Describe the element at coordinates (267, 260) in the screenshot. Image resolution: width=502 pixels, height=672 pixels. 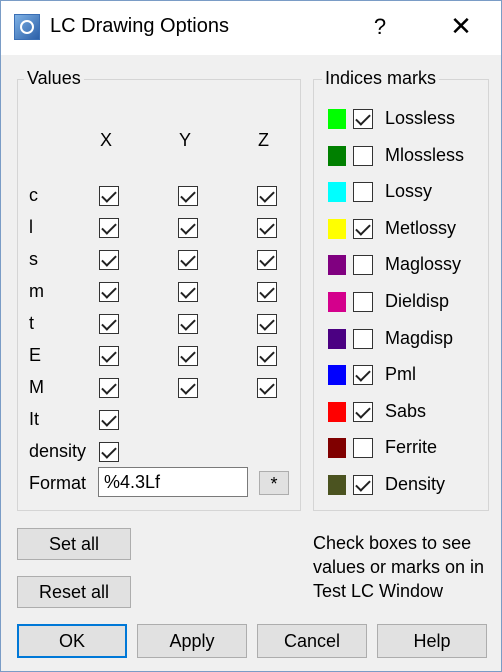
I see `value-checkbox-s-z` at that location.